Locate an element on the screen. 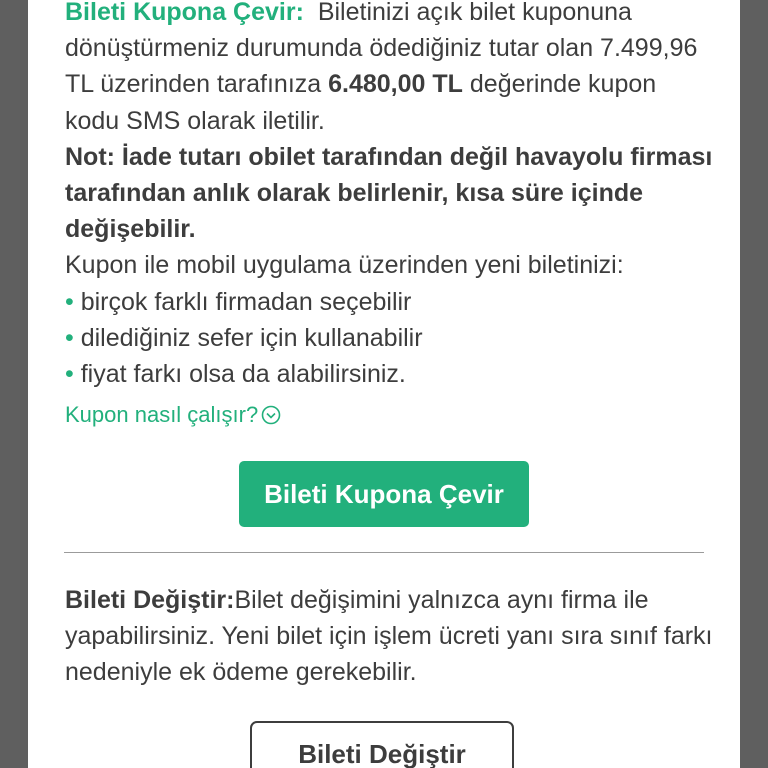 This screenshot has height=768, width=768. list-item: • dilediğiniz sefer için kullanabilir is located at coordinates (390, 338).